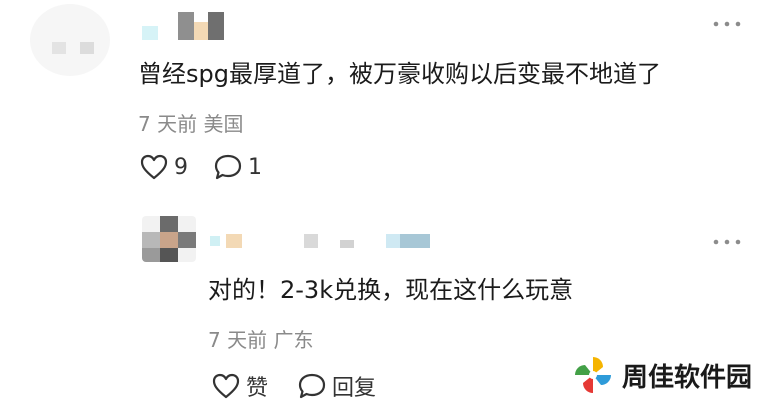 This screenshot has width=766, height=403. Describe the element at coordinates (325, 242) in the screenshot. I see `reply-username-redacted` at that location.